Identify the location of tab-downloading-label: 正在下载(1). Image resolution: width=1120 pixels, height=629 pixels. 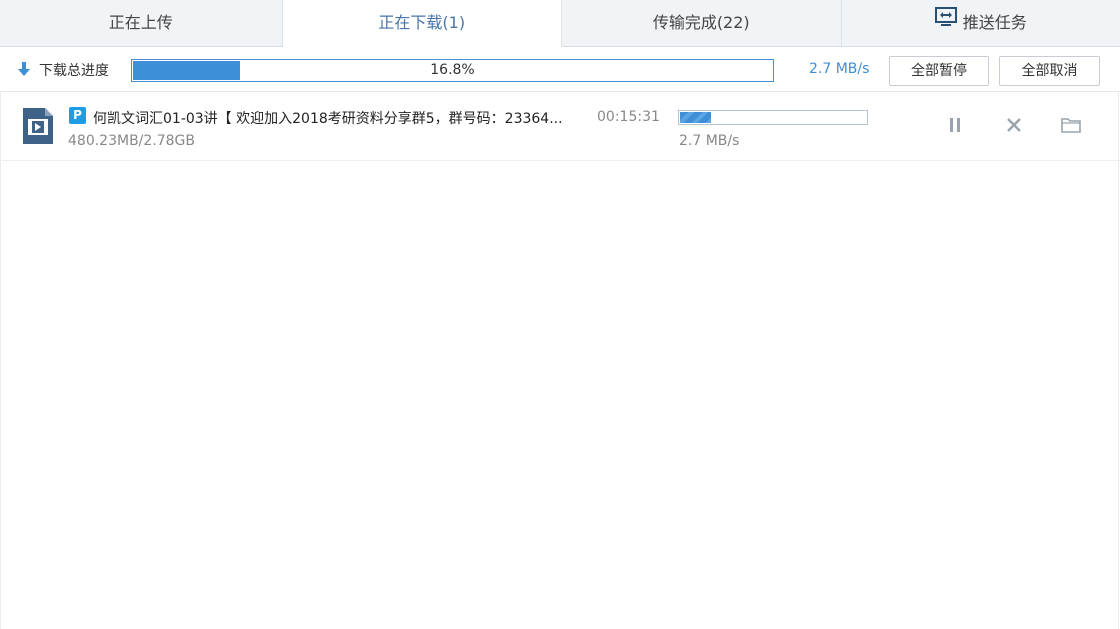
(422, 22).